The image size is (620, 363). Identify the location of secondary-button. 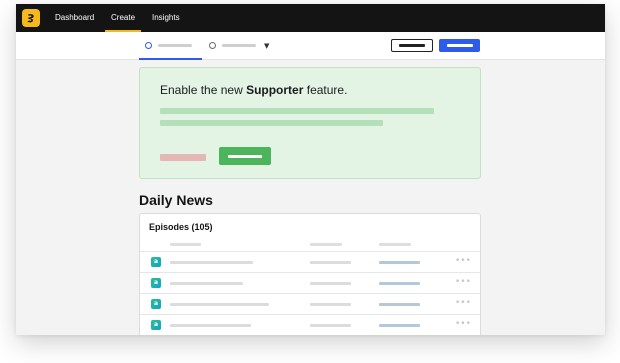
(412, 45).